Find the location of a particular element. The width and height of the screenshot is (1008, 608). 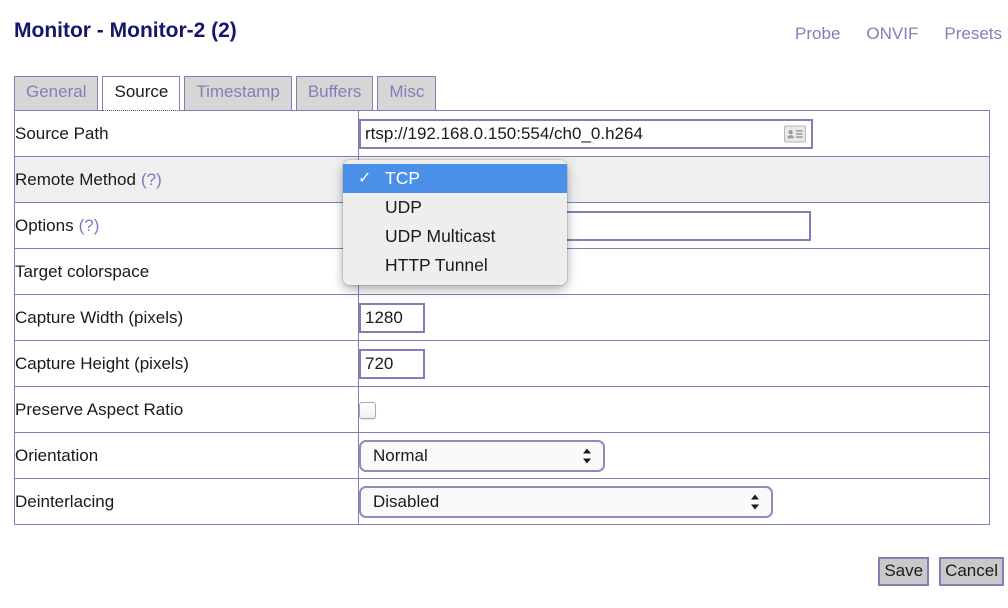

cancel-button: Cancel is located at coordinates (971, 571).